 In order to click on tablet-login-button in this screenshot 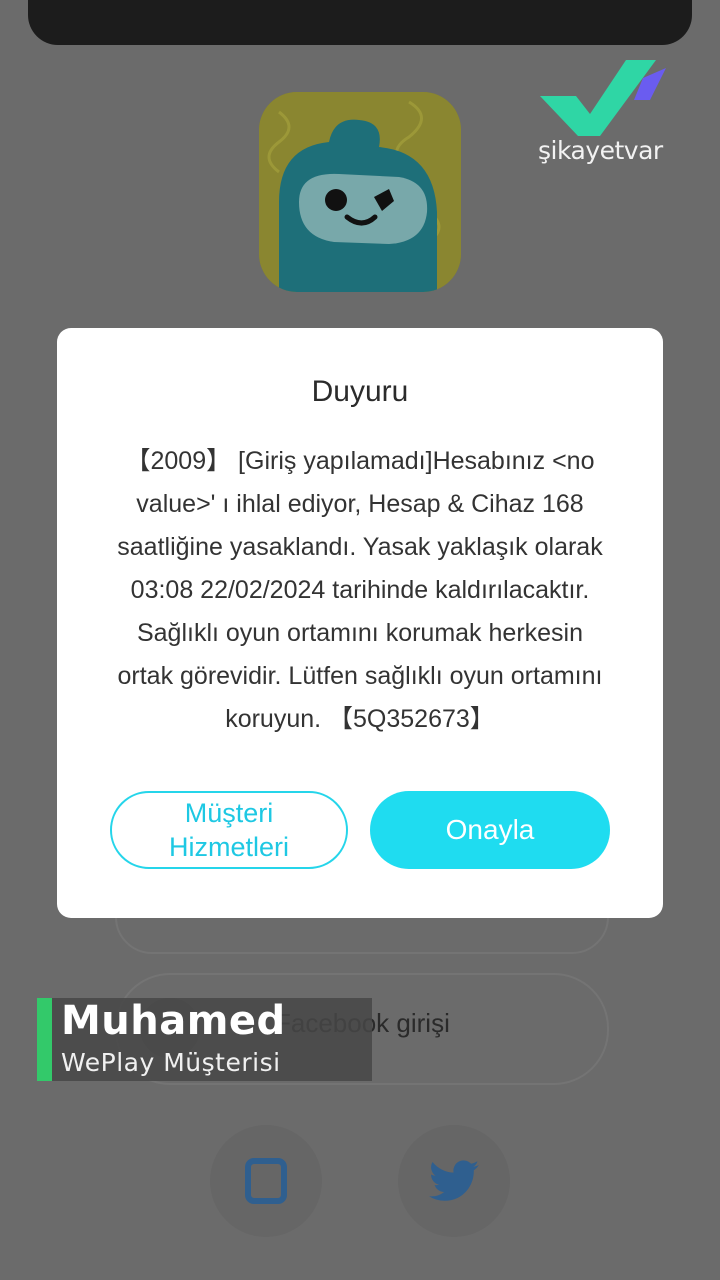, I will do `click(266, 1181)`.